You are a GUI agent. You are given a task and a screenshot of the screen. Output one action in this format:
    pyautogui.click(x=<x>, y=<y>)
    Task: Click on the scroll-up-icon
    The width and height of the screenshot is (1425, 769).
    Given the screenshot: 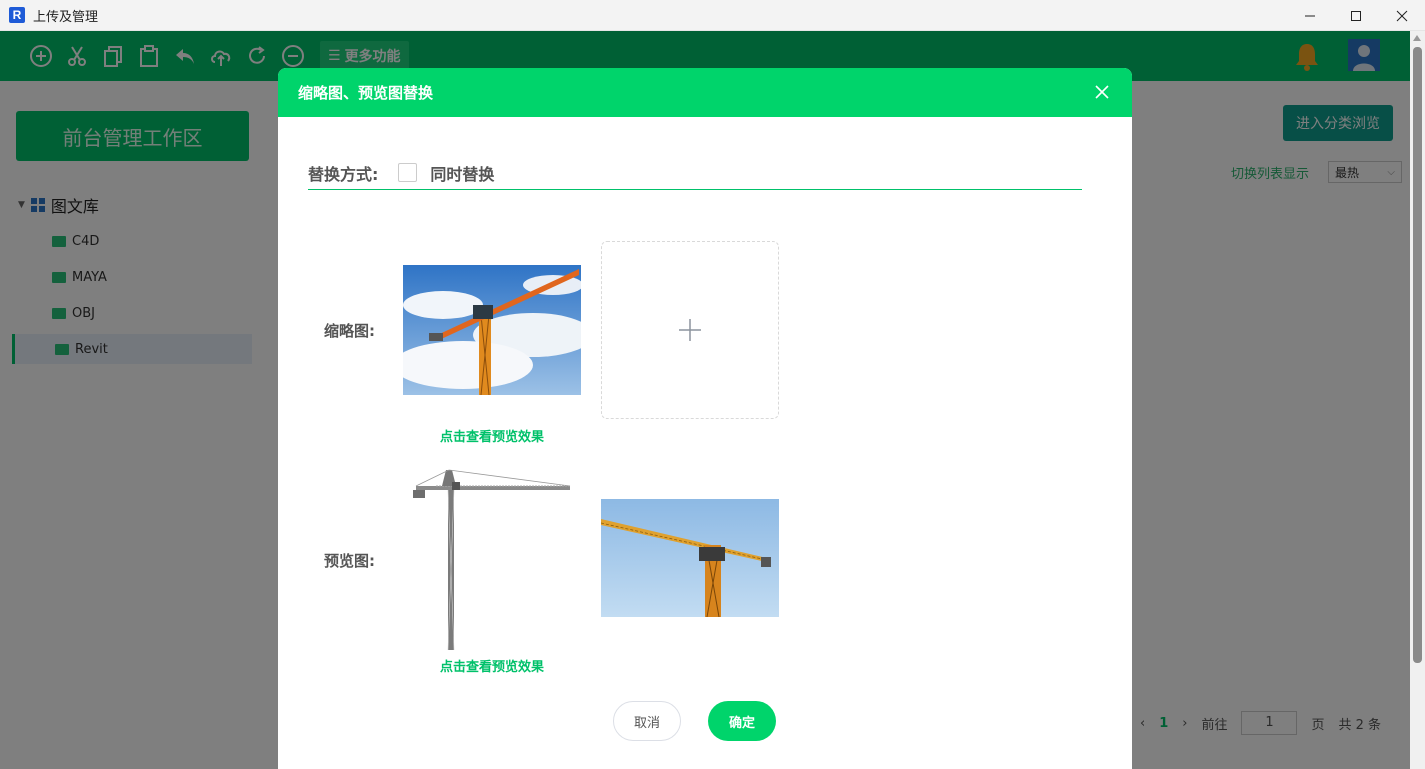 What is the action you would take?
    pyautogui.click(x=1417, y=38)
    